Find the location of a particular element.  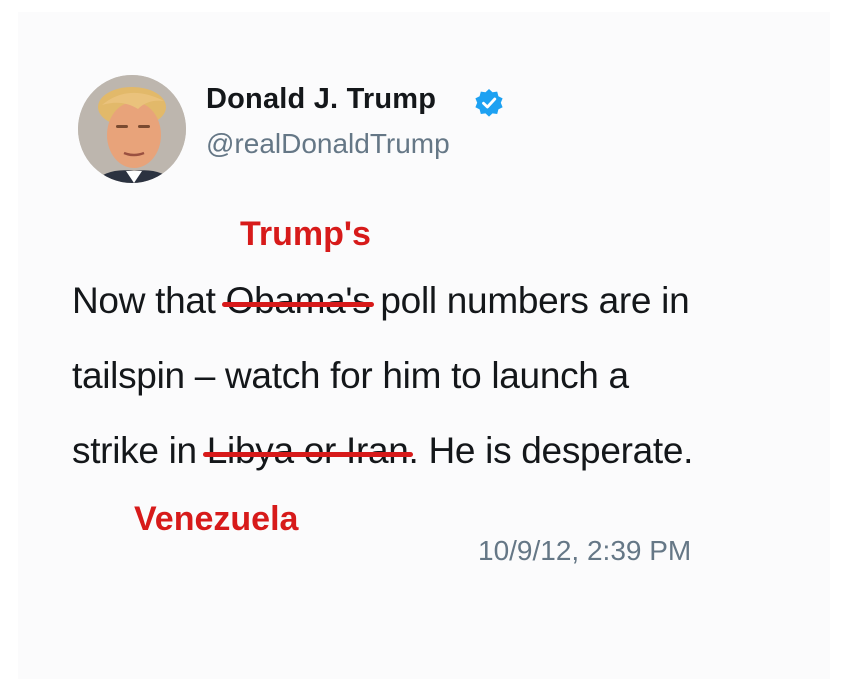

profile-photo-icon is located at coordinates (132, 129).